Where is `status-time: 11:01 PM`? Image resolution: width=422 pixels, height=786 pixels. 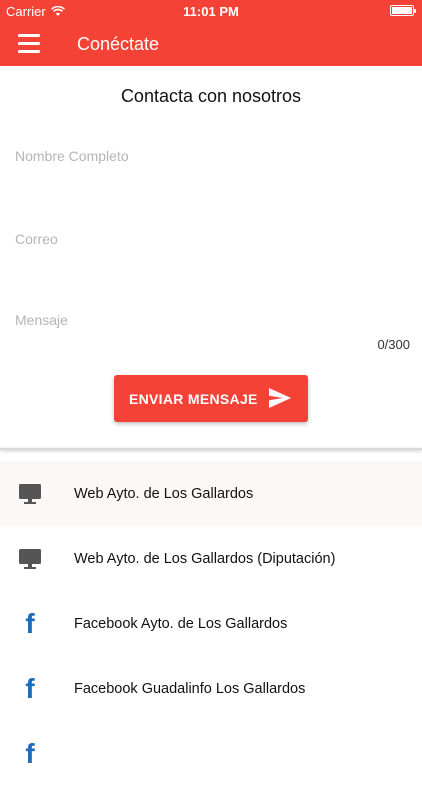 status-time: 11:01 PM is located at coordinates (211, 11).